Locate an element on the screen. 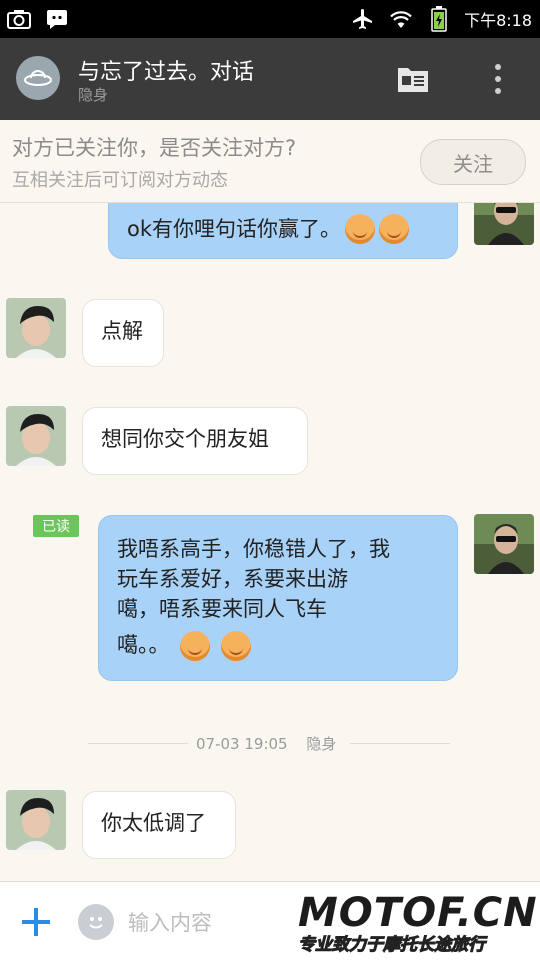 The image size is (540, 961). chat-header: 与忘了过去。对话 隐身 is located at coordinates (270, 79).